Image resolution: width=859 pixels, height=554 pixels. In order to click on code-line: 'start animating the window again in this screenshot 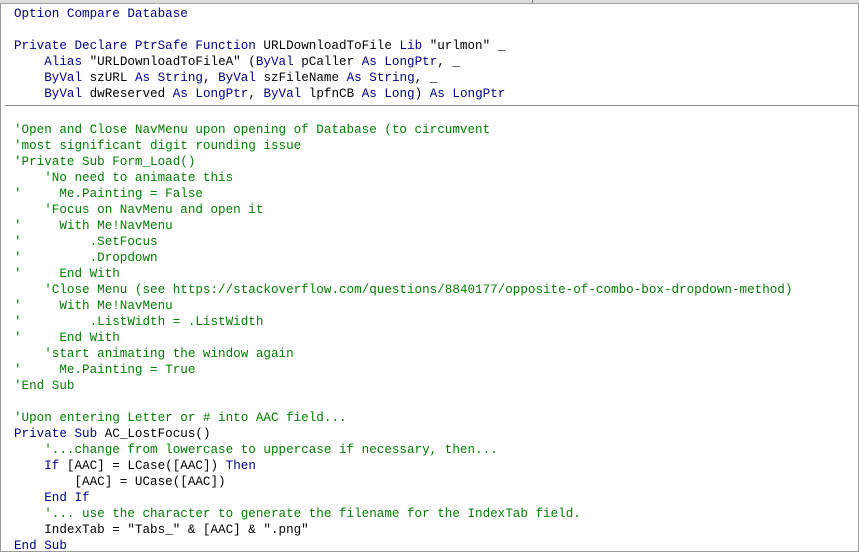, I will do `click(154, 354)`.